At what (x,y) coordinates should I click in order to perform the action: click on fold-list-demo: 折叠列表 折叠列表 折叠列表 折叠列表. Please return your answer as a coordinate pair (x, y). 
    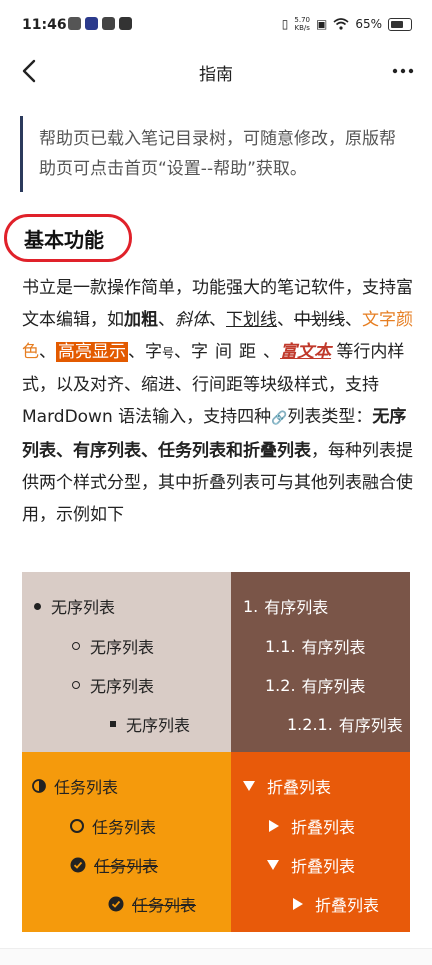
    Looking at the image, I should click on (320, 842).